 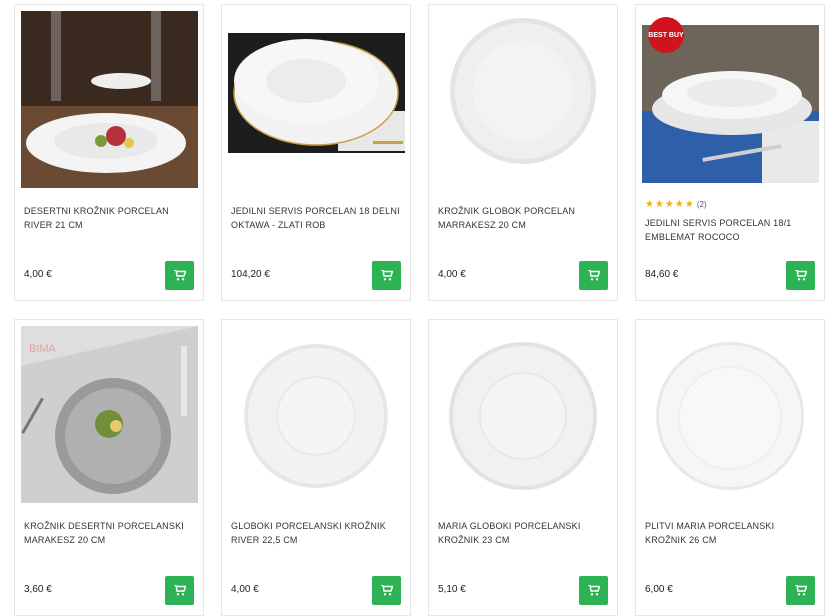 What do you see at coordinates (730, 533) in the screenshot?
I see `product-title: PLITVI MARIA PORCELANSKI KROŽNIK 26 CM` at bounding box center [730, 533].